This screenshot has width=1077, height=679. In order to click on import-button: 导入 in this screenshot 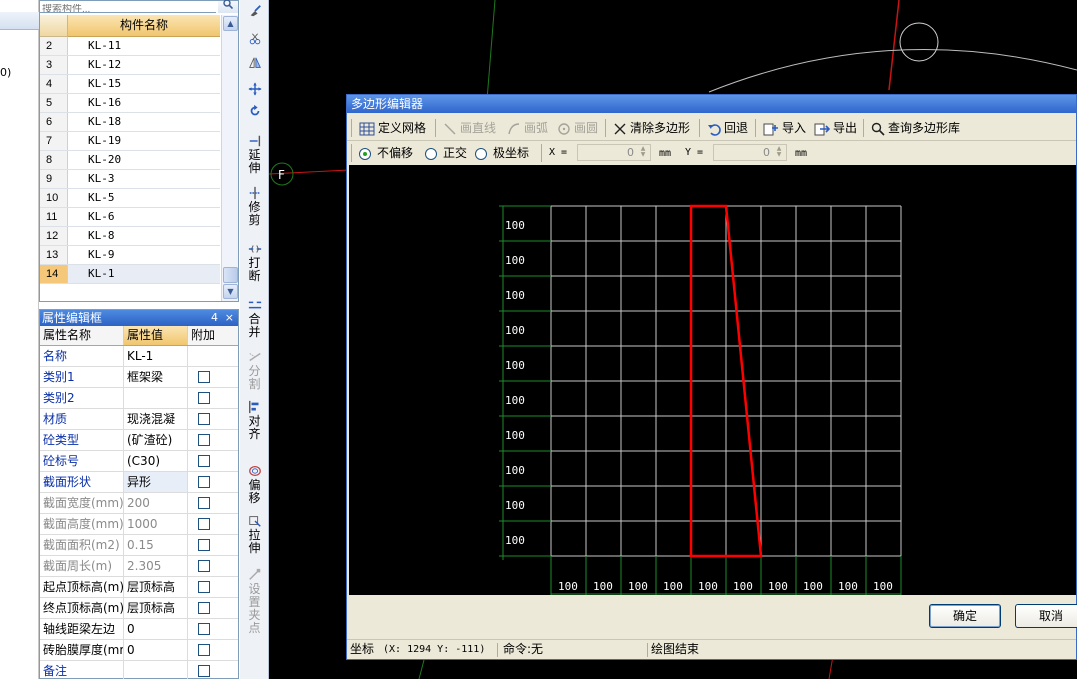, I will do `click(784, 128)`.